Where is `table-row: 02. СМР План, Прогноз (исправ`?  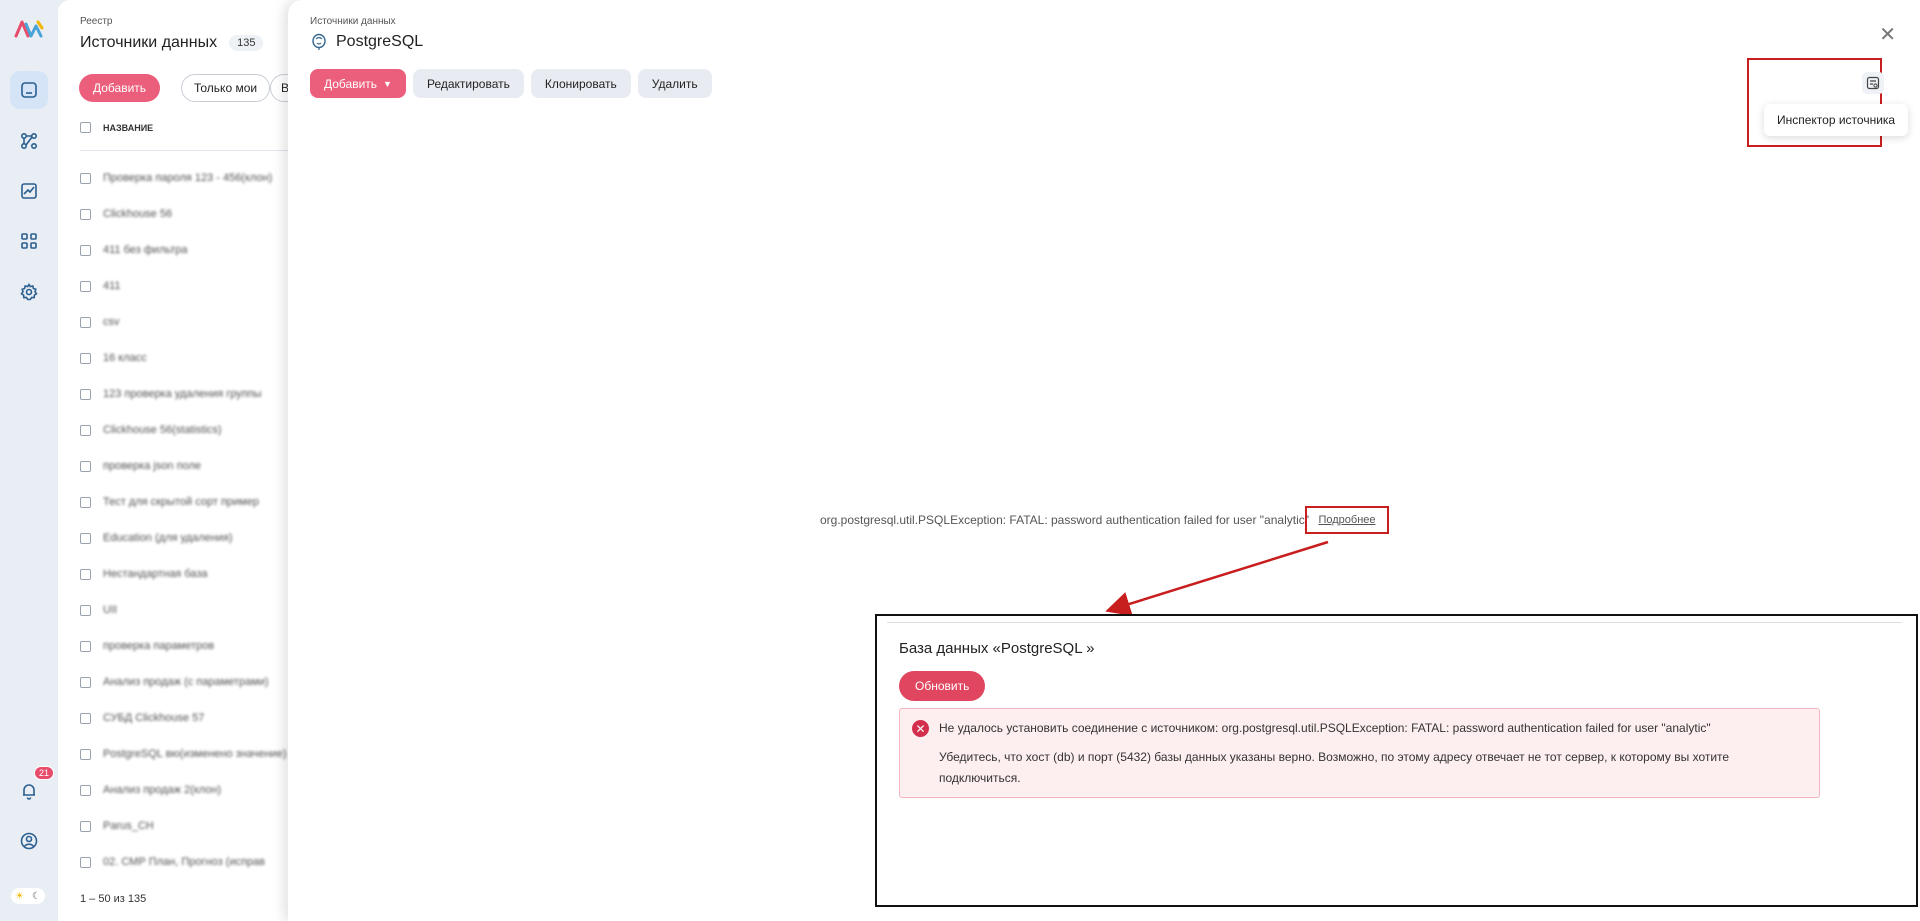 table-row: 02. СМР План, Прогноз (исправ is located at coordinates (200, 862).